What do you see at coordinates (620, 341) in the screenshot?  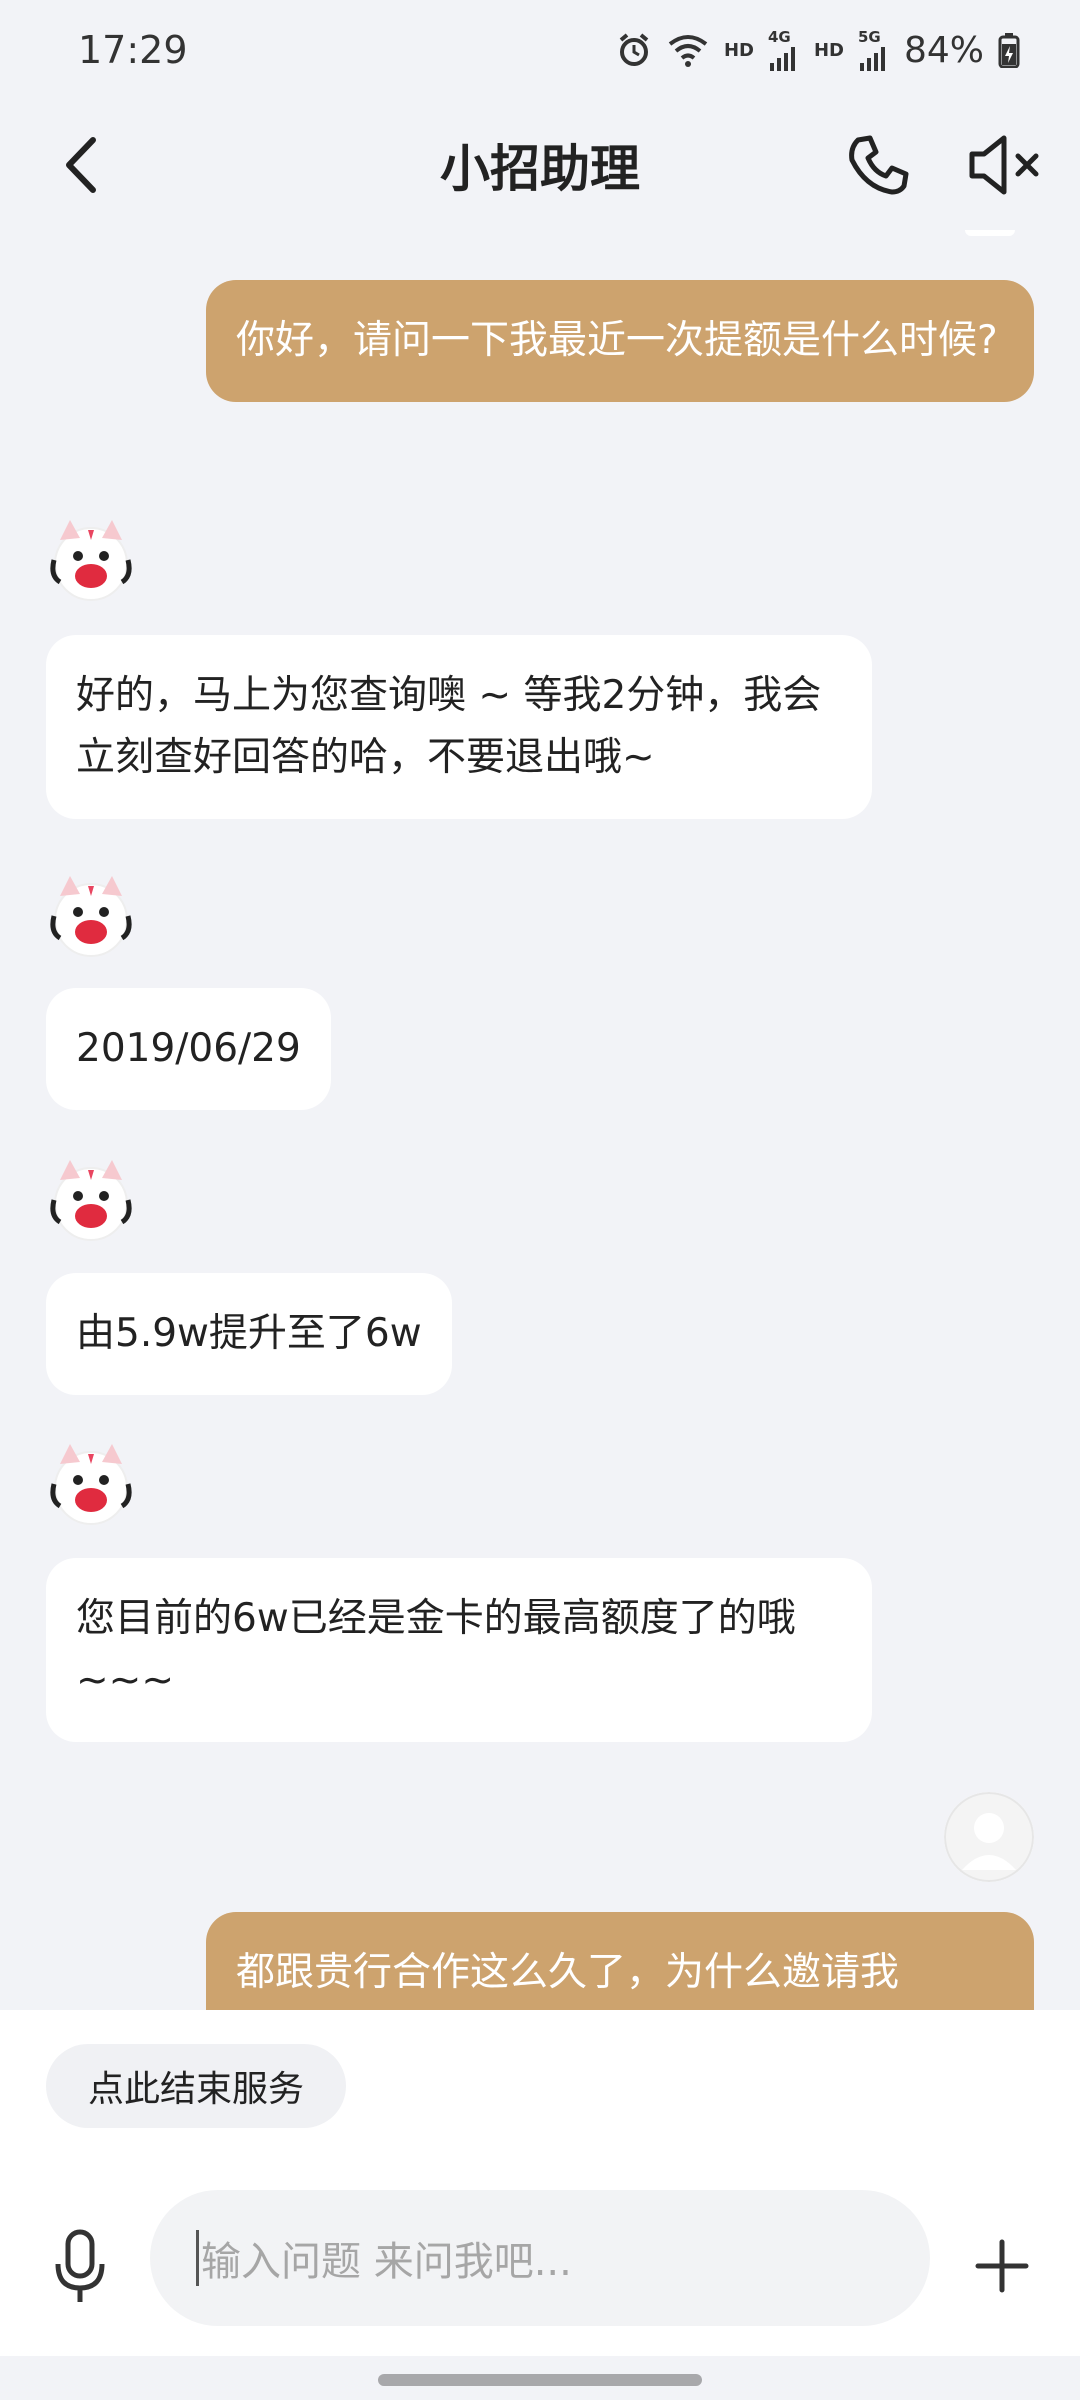 I see `user-message: 你好，请问一下我最近一次提额是什么时候?` at bounding box center [620, 341].